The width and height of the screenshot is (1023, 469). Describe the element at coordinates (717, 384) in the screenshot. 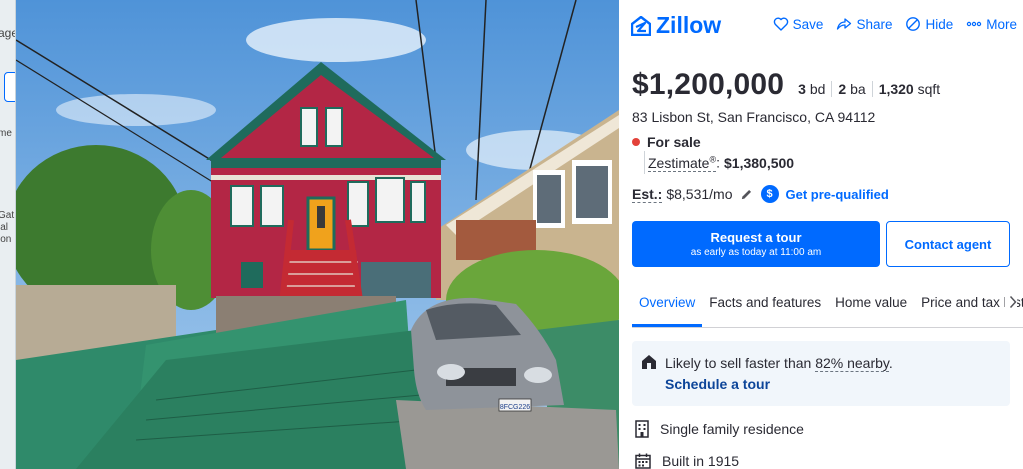

I see `schedule-tour-link: Schedule a tour` at that location.